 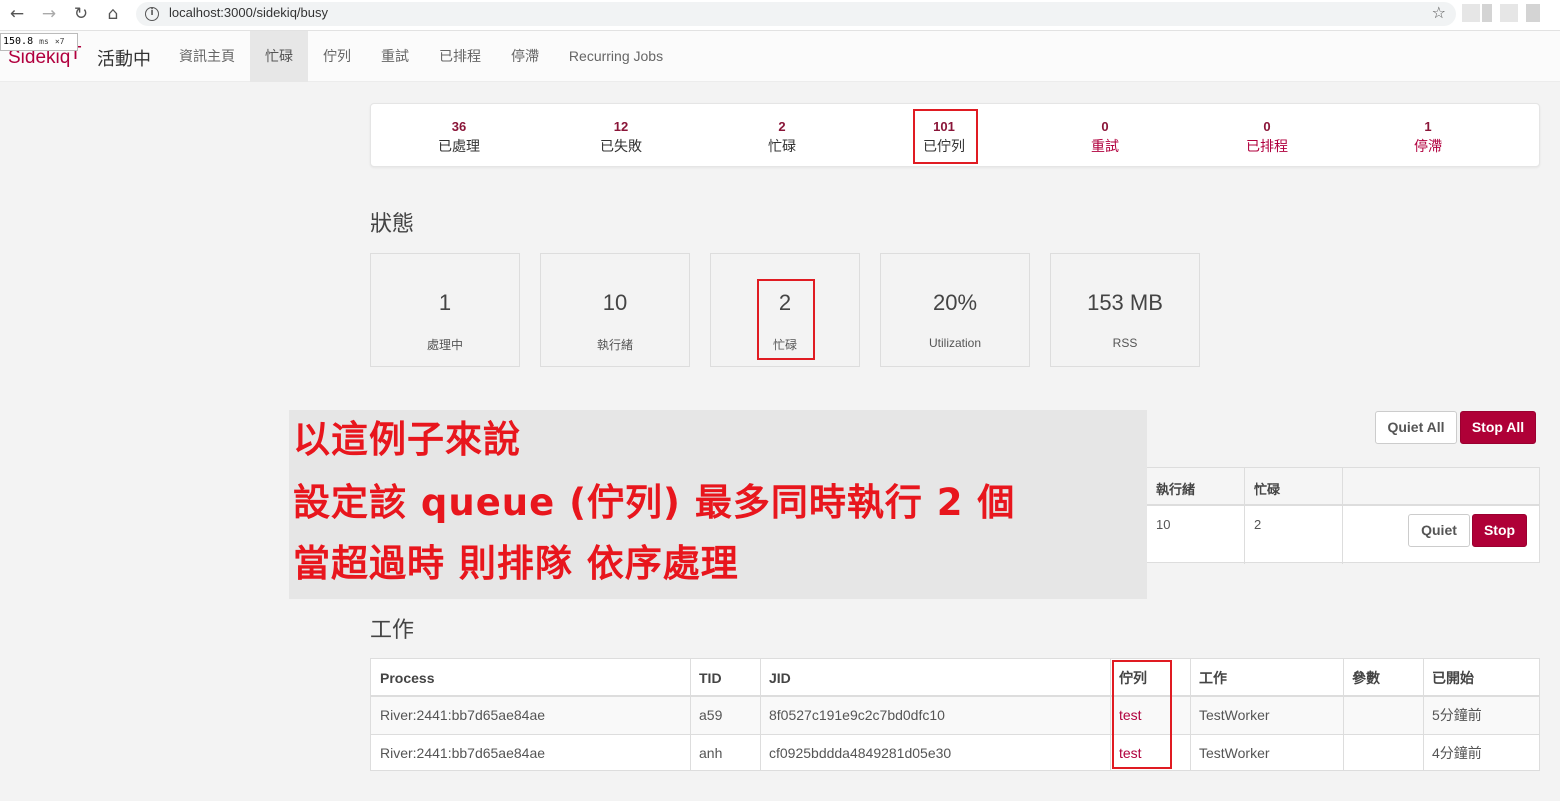 I want to click on stat-processes: 1 處理中, so click(x=445, y=310).